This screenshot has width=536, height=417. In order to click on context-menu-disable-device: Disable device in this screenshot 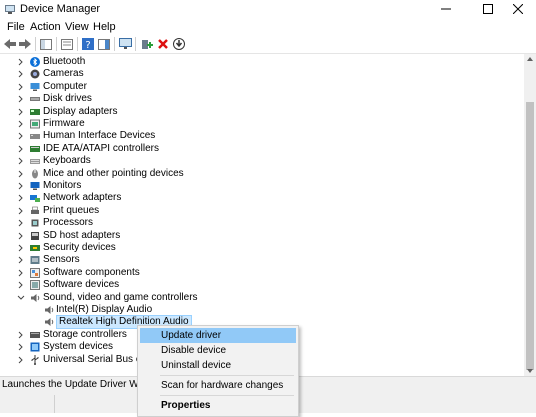, I will do `click(218, 350)`.